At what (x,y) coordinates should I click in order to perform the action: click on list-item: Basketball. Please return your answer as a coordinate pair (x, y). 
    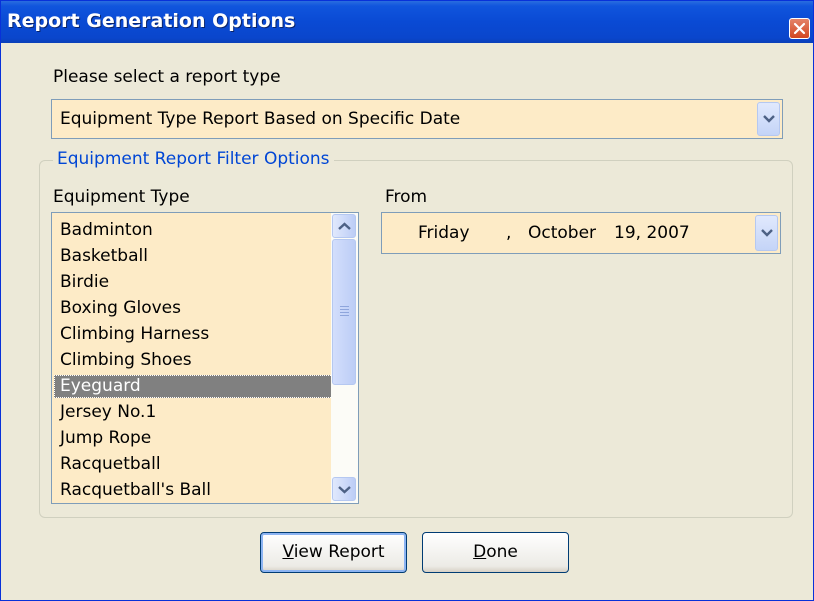
    Looking at the image, I should click on (193, 256).